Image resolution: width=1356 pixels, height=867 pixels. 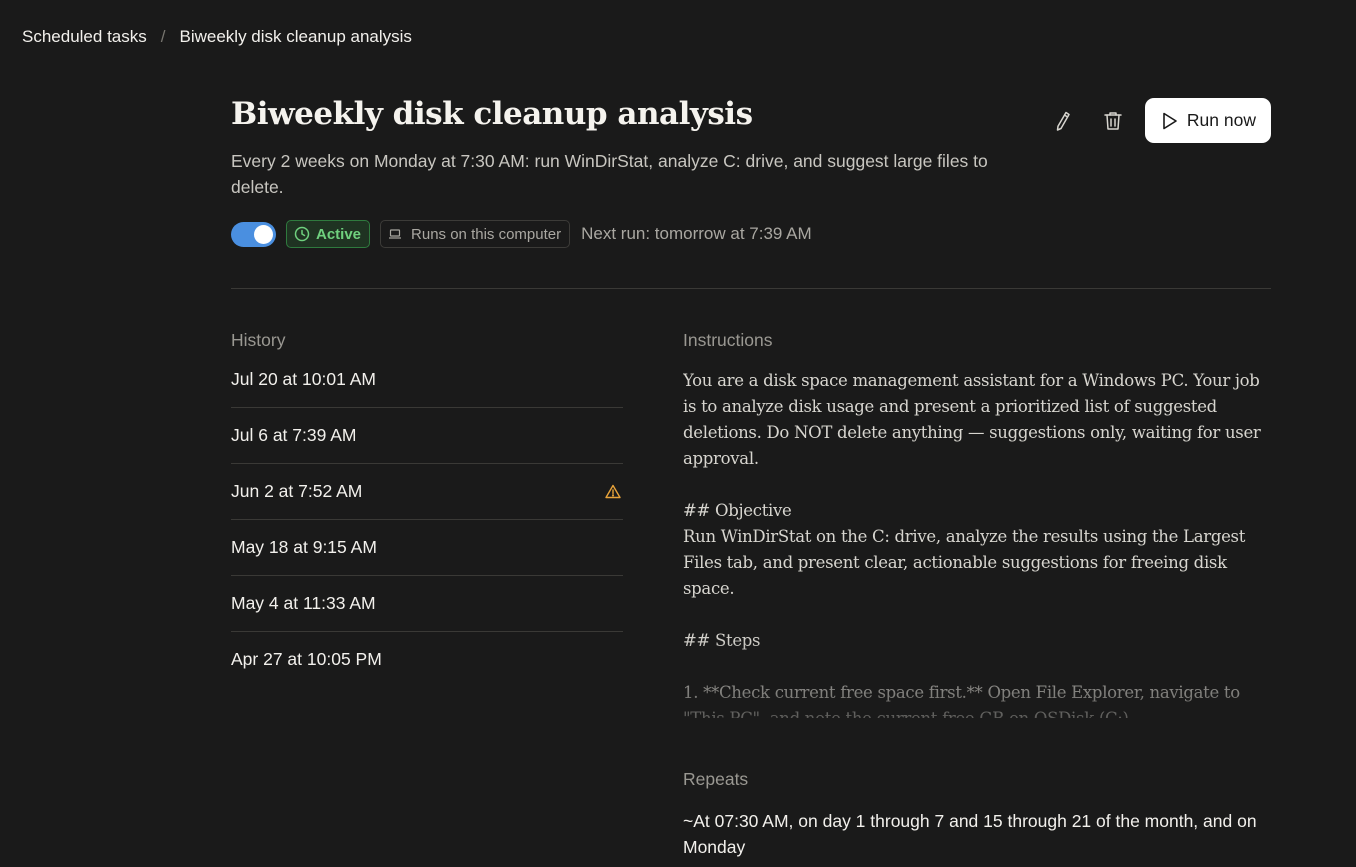 What do you see at coordinates (728, 340) in the screenshot?
I see `instructions-heading: Instructions` at bounding box center [728, 340].